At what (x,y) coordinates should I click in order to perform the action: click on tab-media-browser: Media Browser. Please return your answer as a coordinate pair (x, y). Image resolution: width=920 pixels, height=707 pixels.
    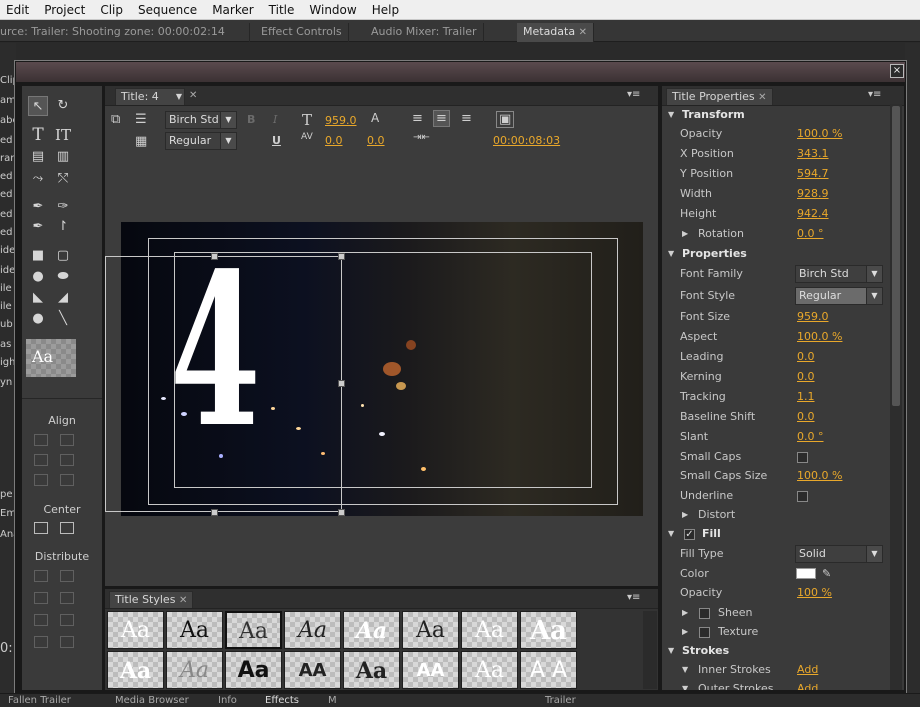
    Looking at the image, I should click on (152, 700).